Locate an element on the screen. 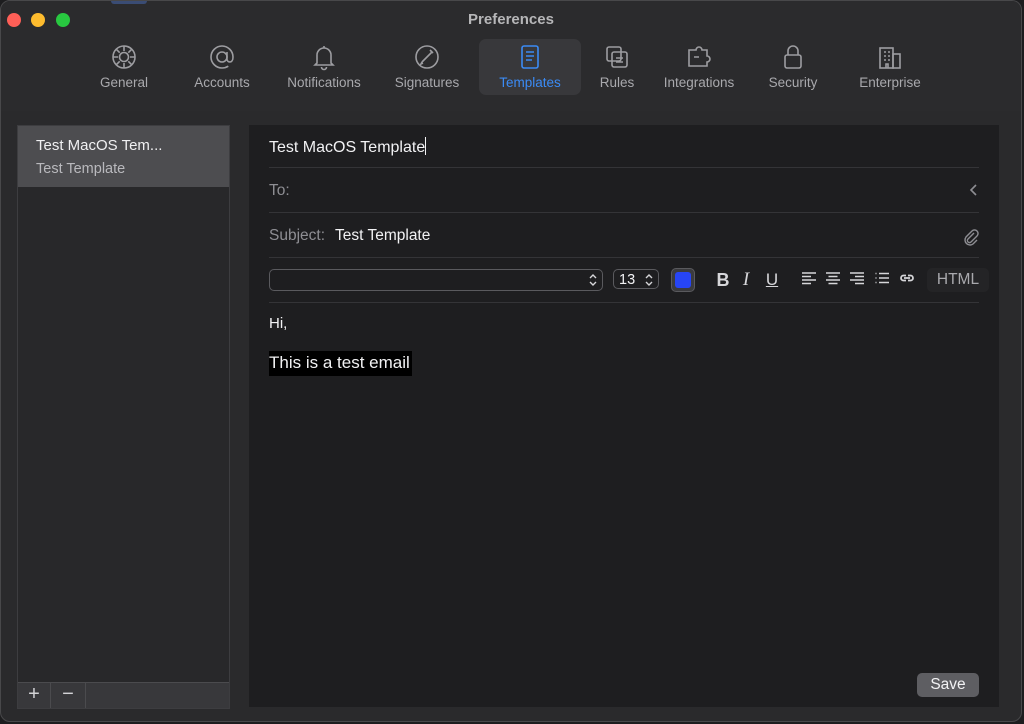 This screenshot has width=1024, height=724. subject-label: Subject: is located at coordinates (297, 235).